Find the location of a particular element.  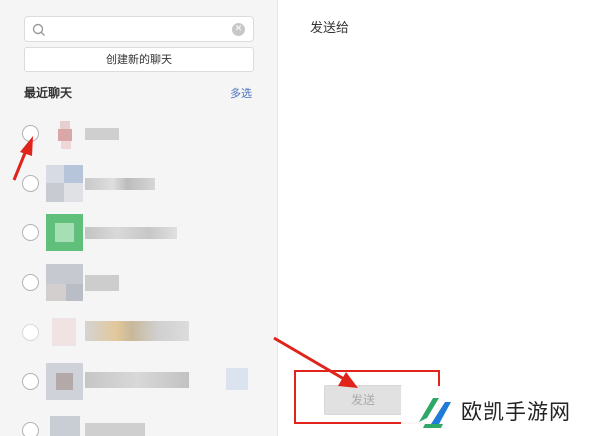

watermark-text: 欧凯手游网 is located at coordinates (516, 412).